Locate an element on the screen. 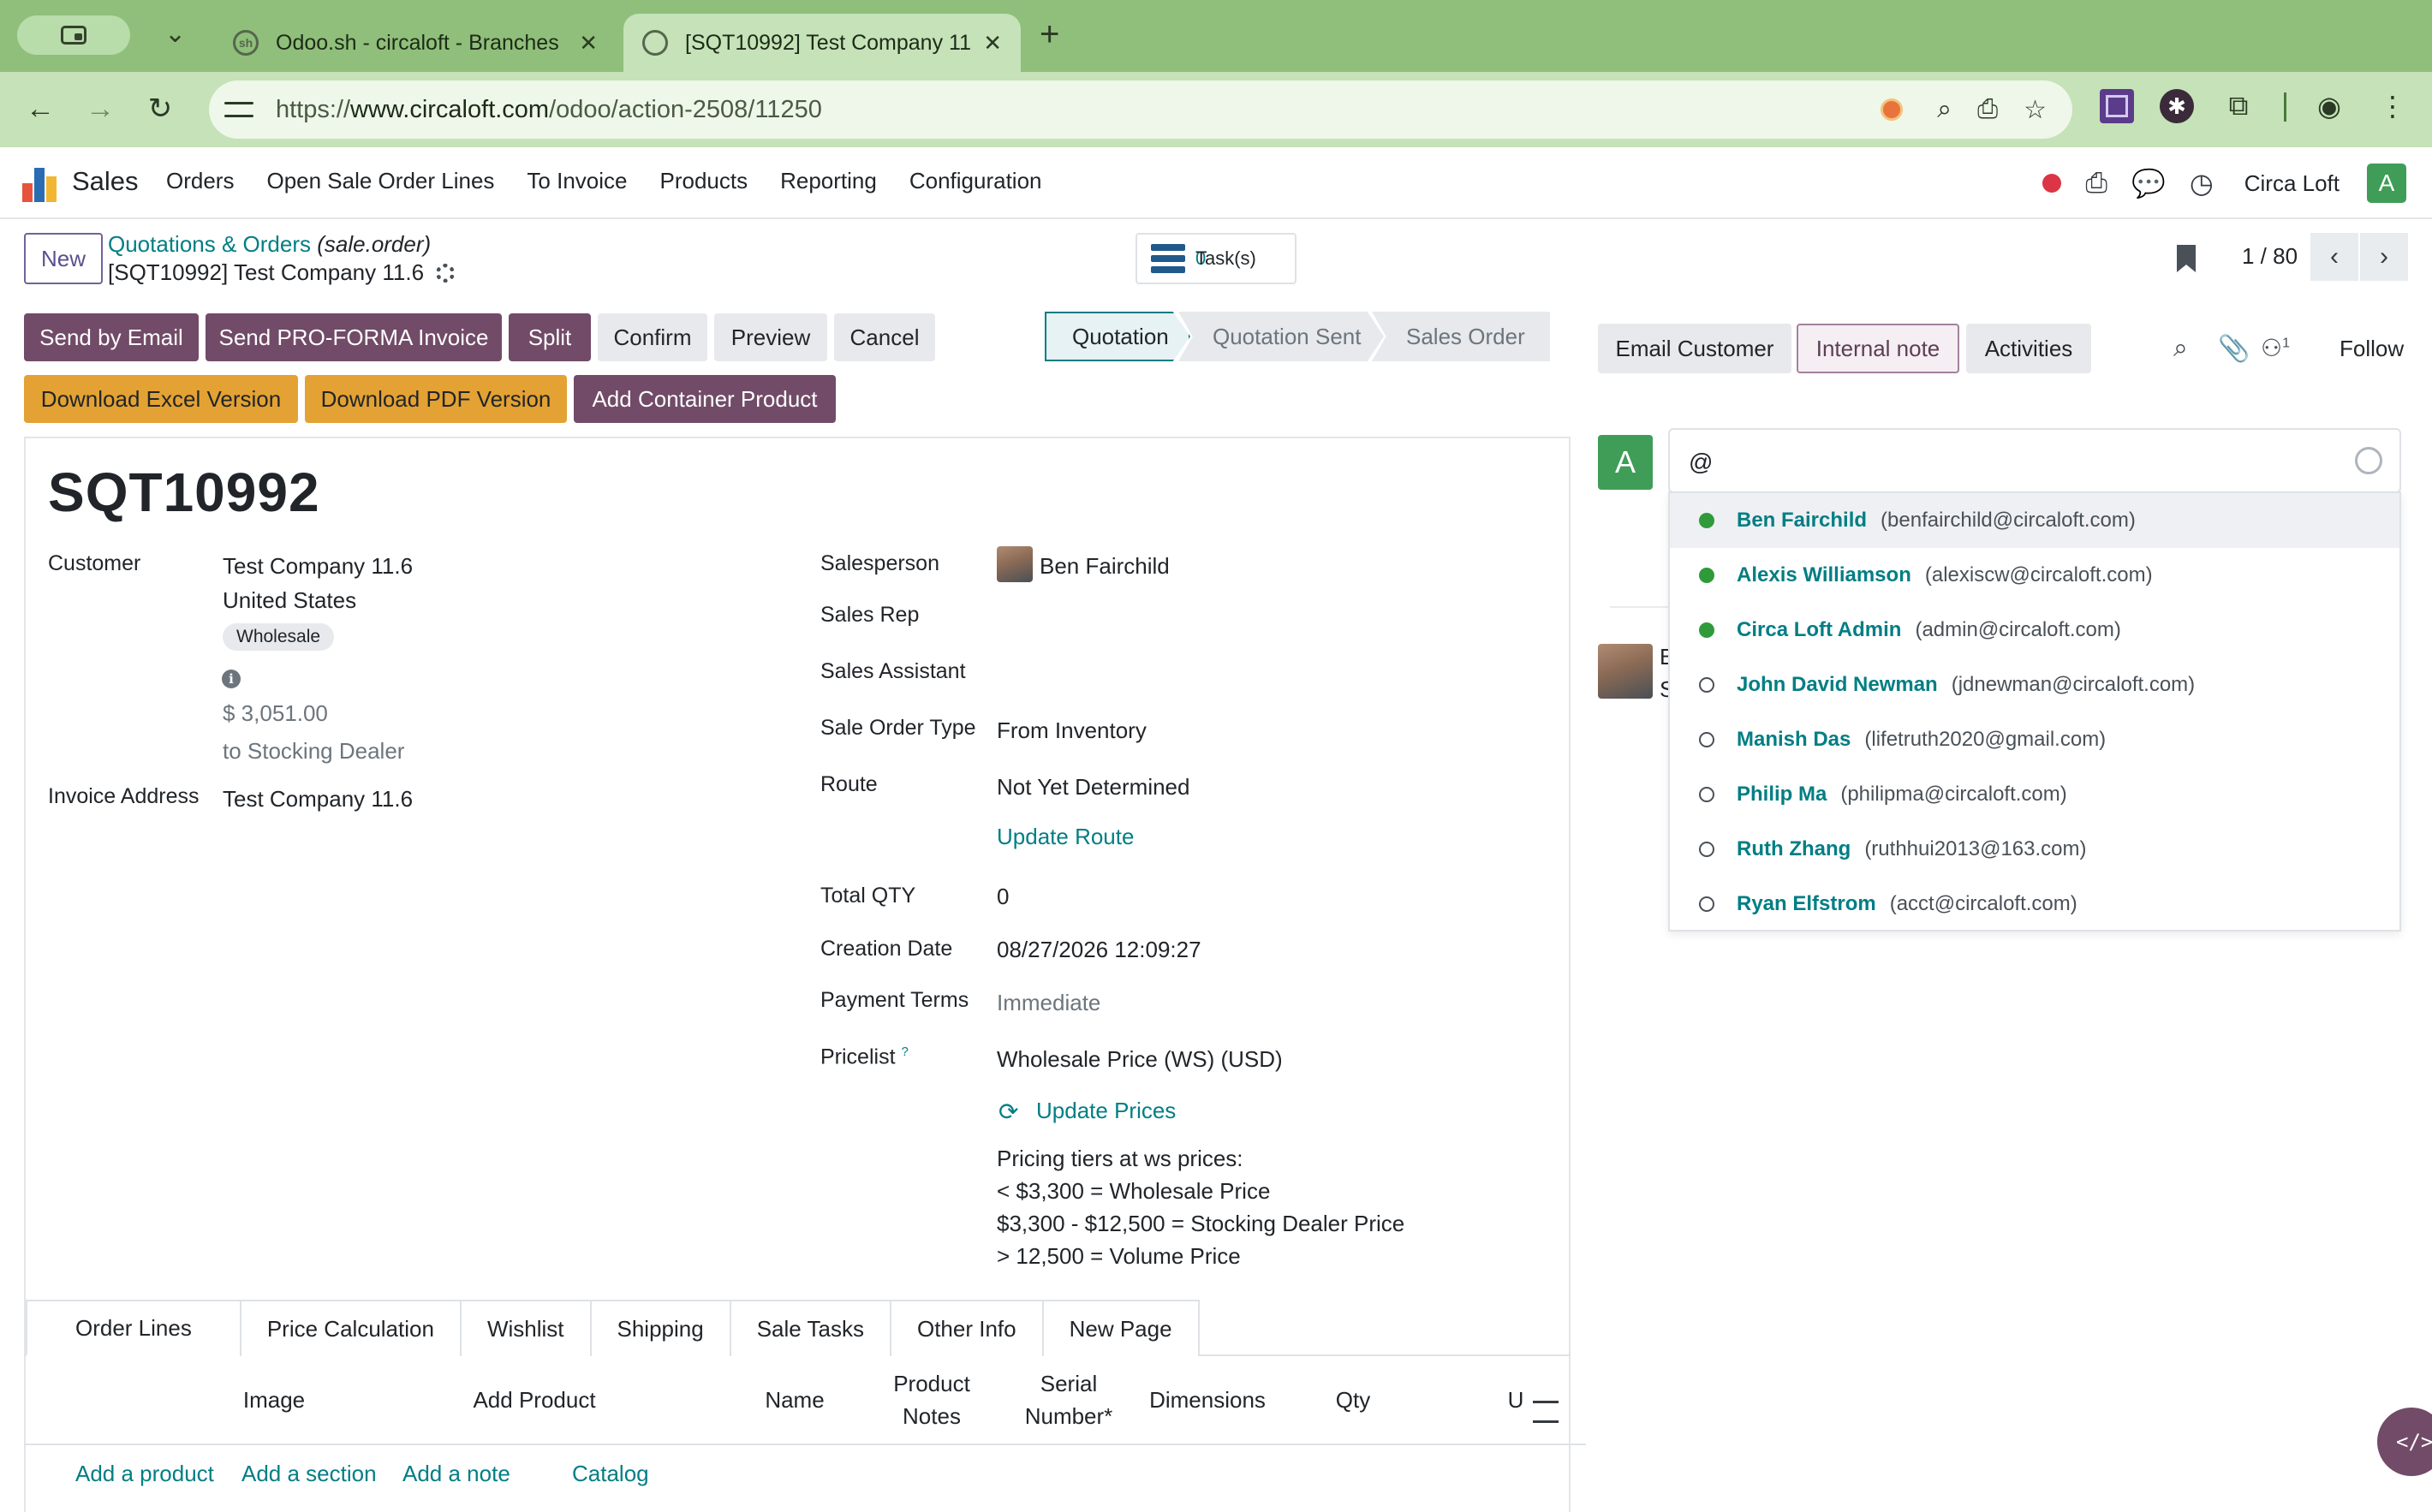 This screenshot has width=2432, height=1512. bookmark-icon is located at coordinates (2187, 258).